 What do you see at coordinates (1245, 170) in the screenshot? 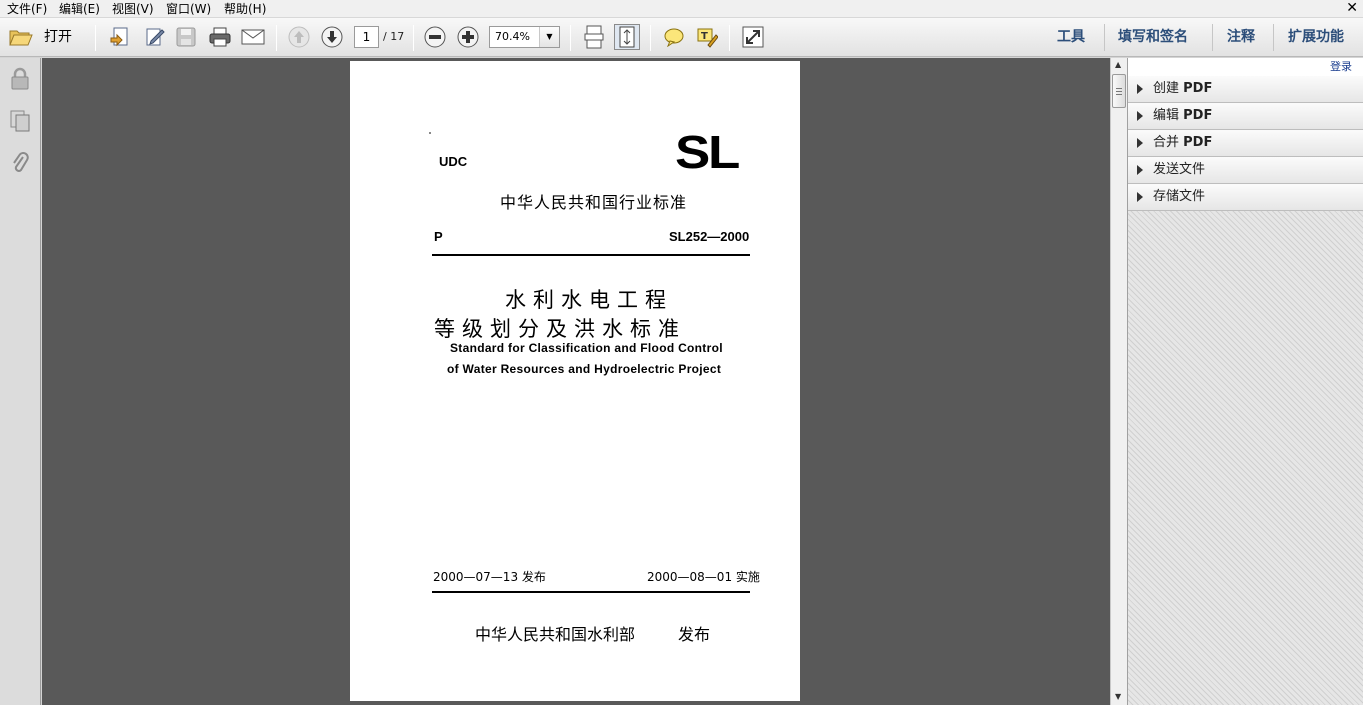
I see `section-send-files: 发送文件` at bounding box center [1245, 170].